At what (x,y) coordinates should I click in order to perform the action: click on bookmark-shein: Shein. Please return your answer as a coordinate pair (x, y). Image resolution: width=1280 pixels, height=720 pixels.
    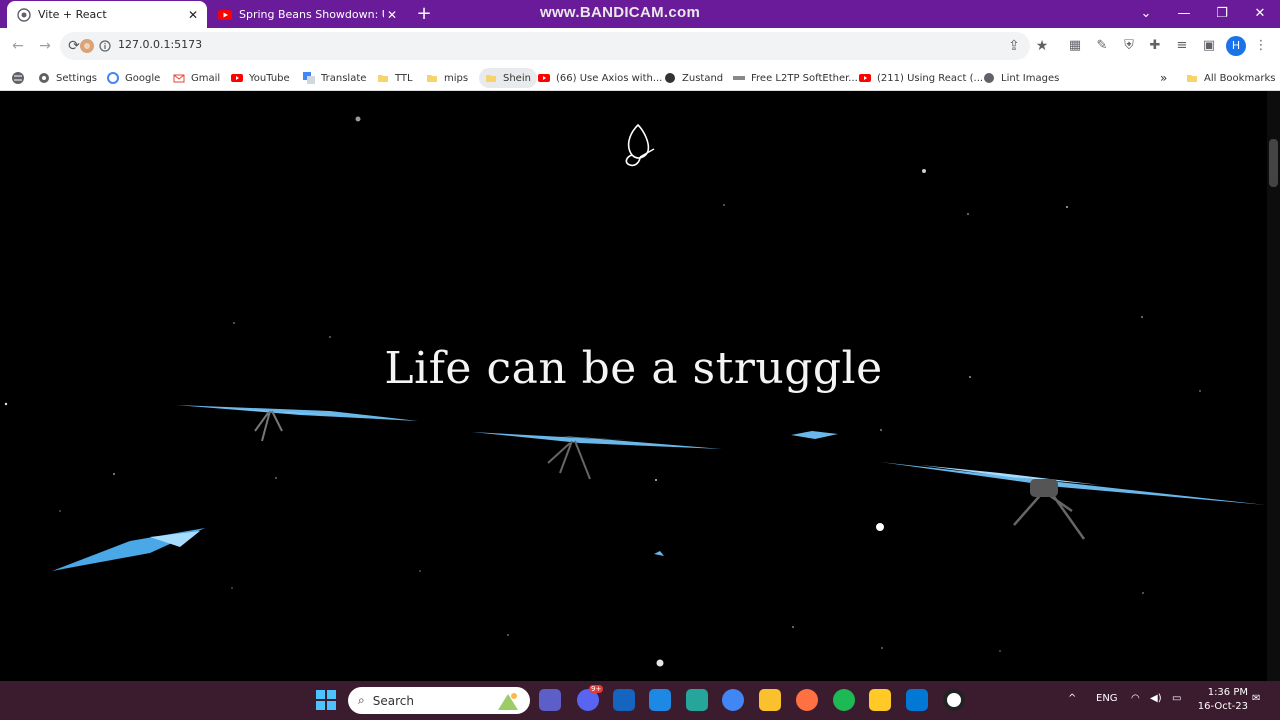
    Looking at the image, I should click on (508, 78).